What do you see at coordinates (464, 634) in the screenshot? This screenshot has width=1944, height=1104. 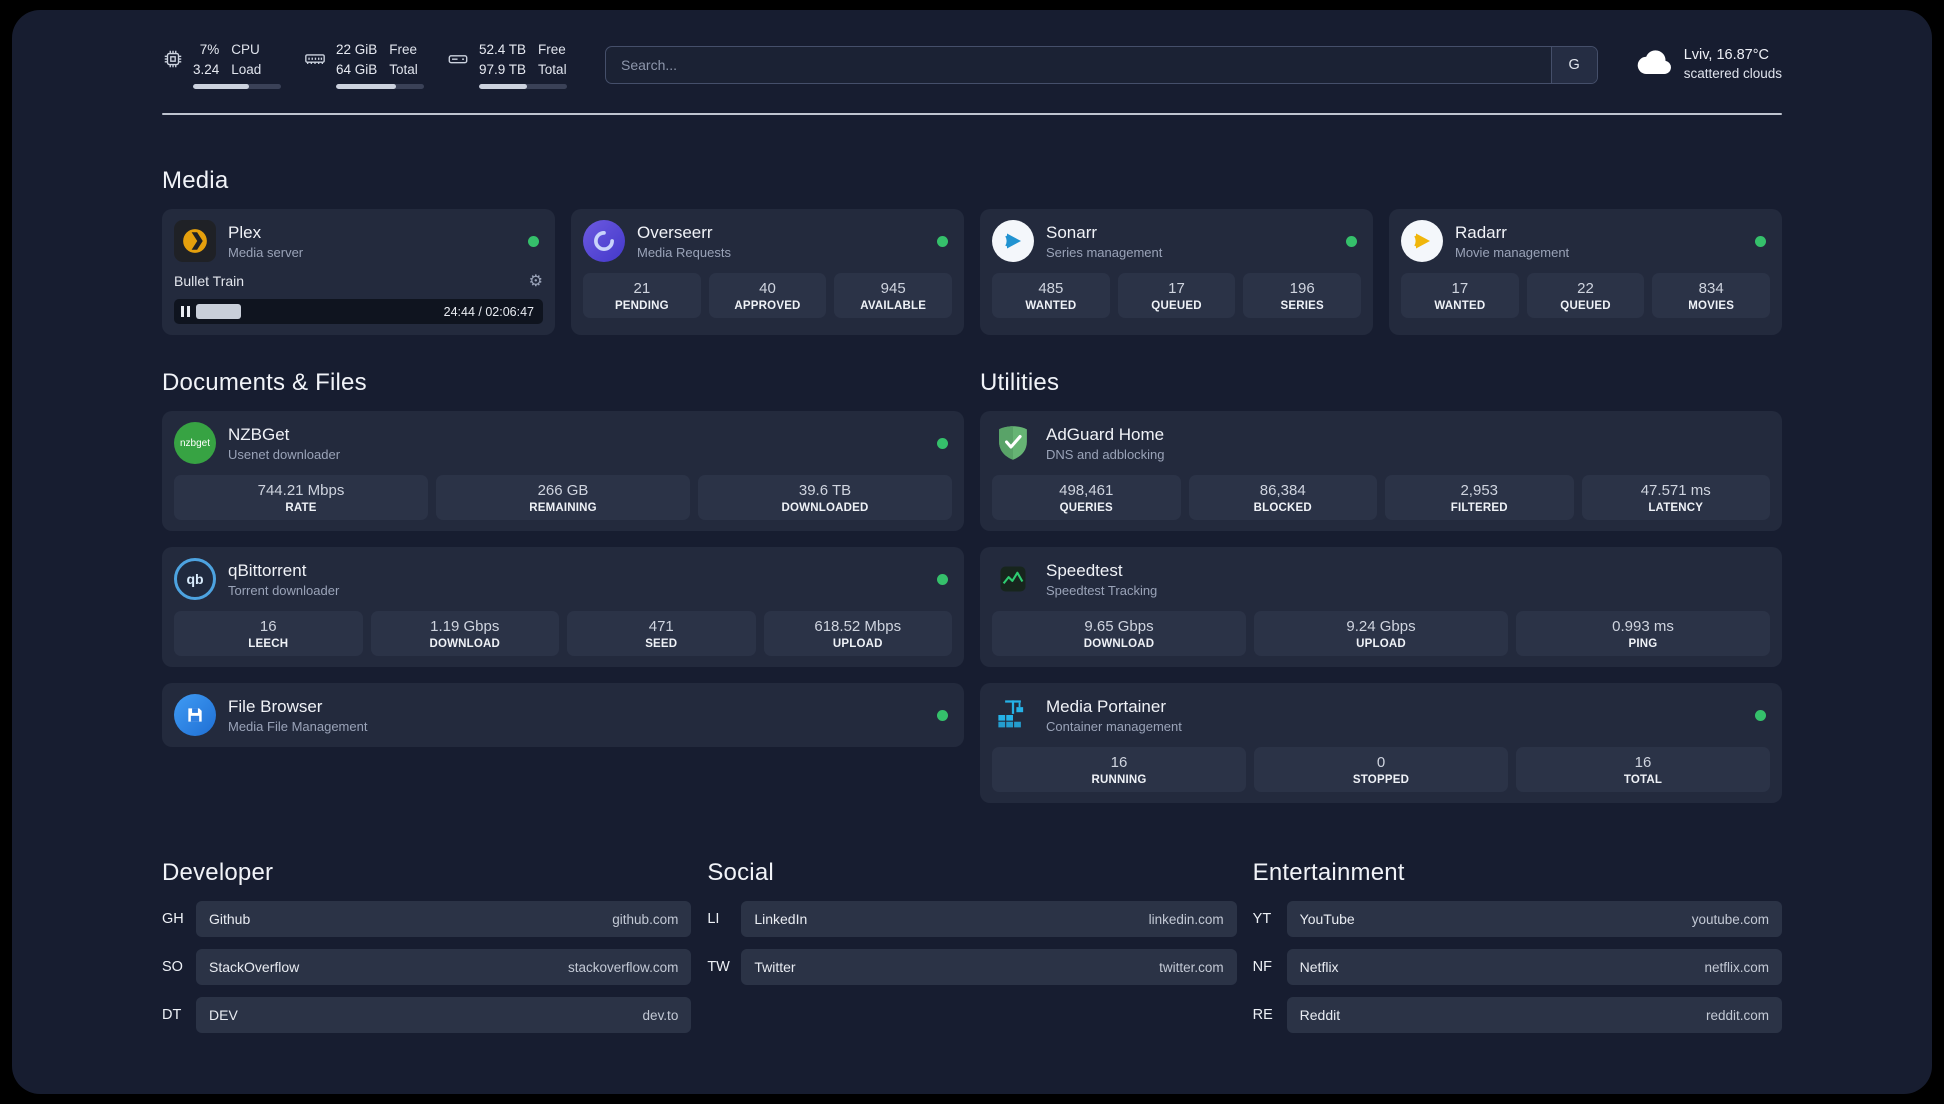 I see `stat-tile: 1.19 Gbps DOWNLOAD` at bounding box center [464, 634].